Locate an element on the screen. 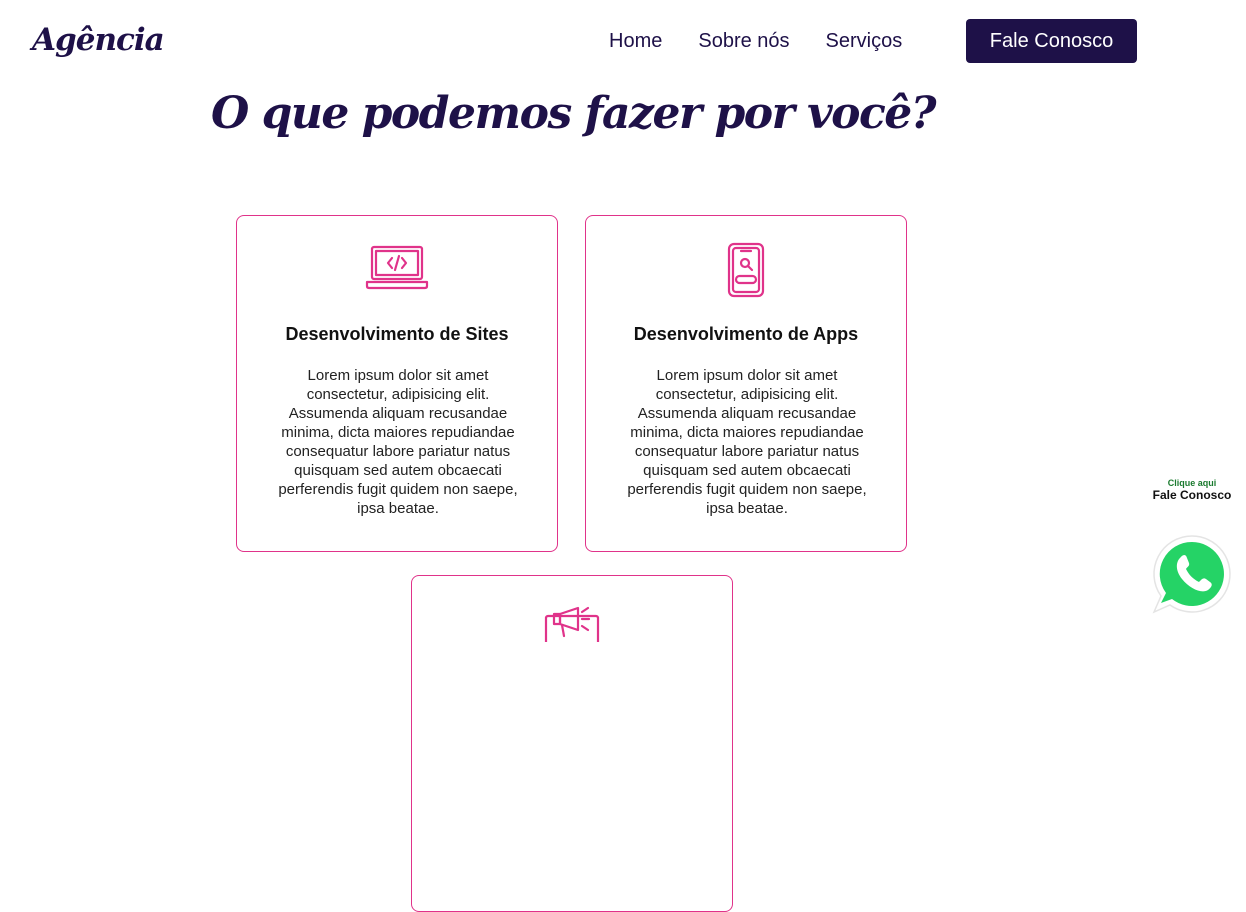 Image resolution: width=1246 pixels, height=912 pixels. mobile-search-icon is located at coordinates (746, 270).